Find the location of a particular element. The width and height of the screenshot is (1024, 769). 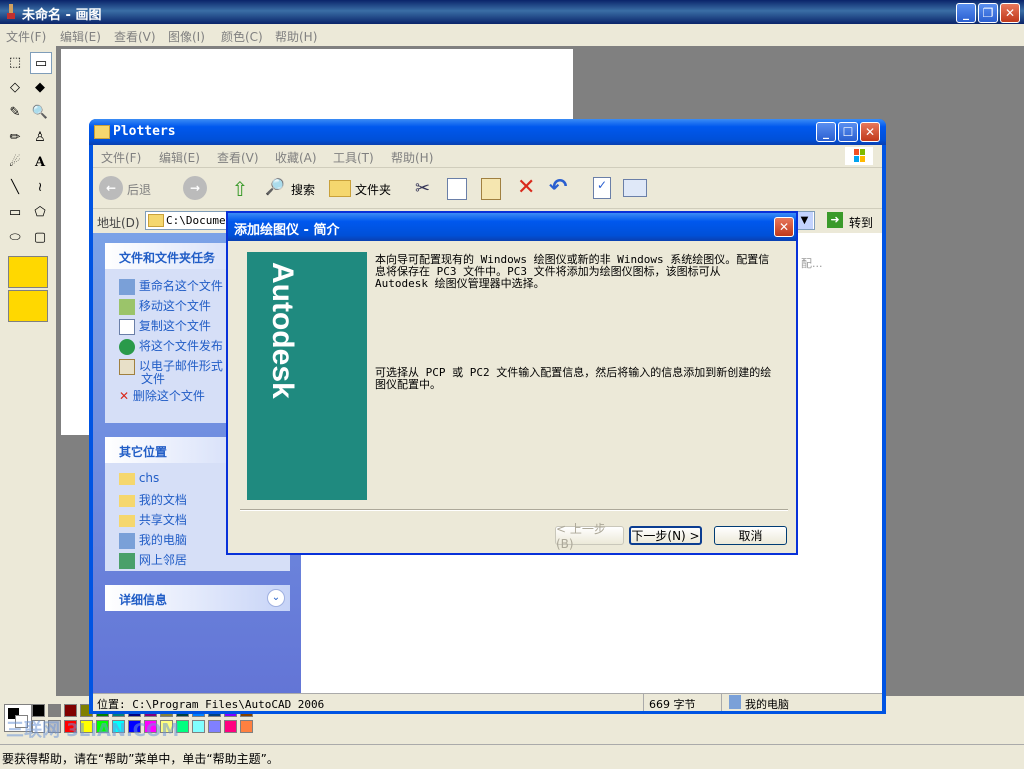

cancel-button: 取消 is located at coordinates (750, 535).